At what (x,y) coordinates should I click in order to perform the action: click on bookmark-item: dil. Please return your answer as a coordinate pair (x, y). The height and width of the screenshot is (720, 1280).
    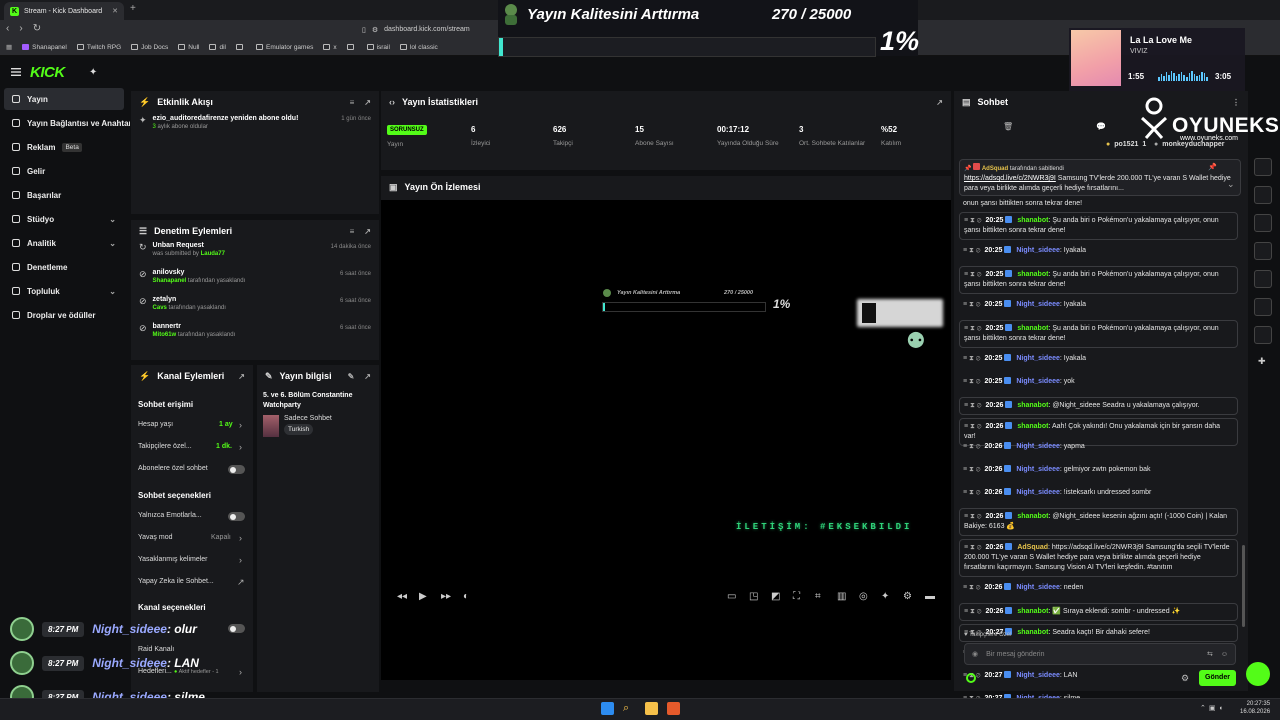
    Looking at the image, I should click on (217, 47).